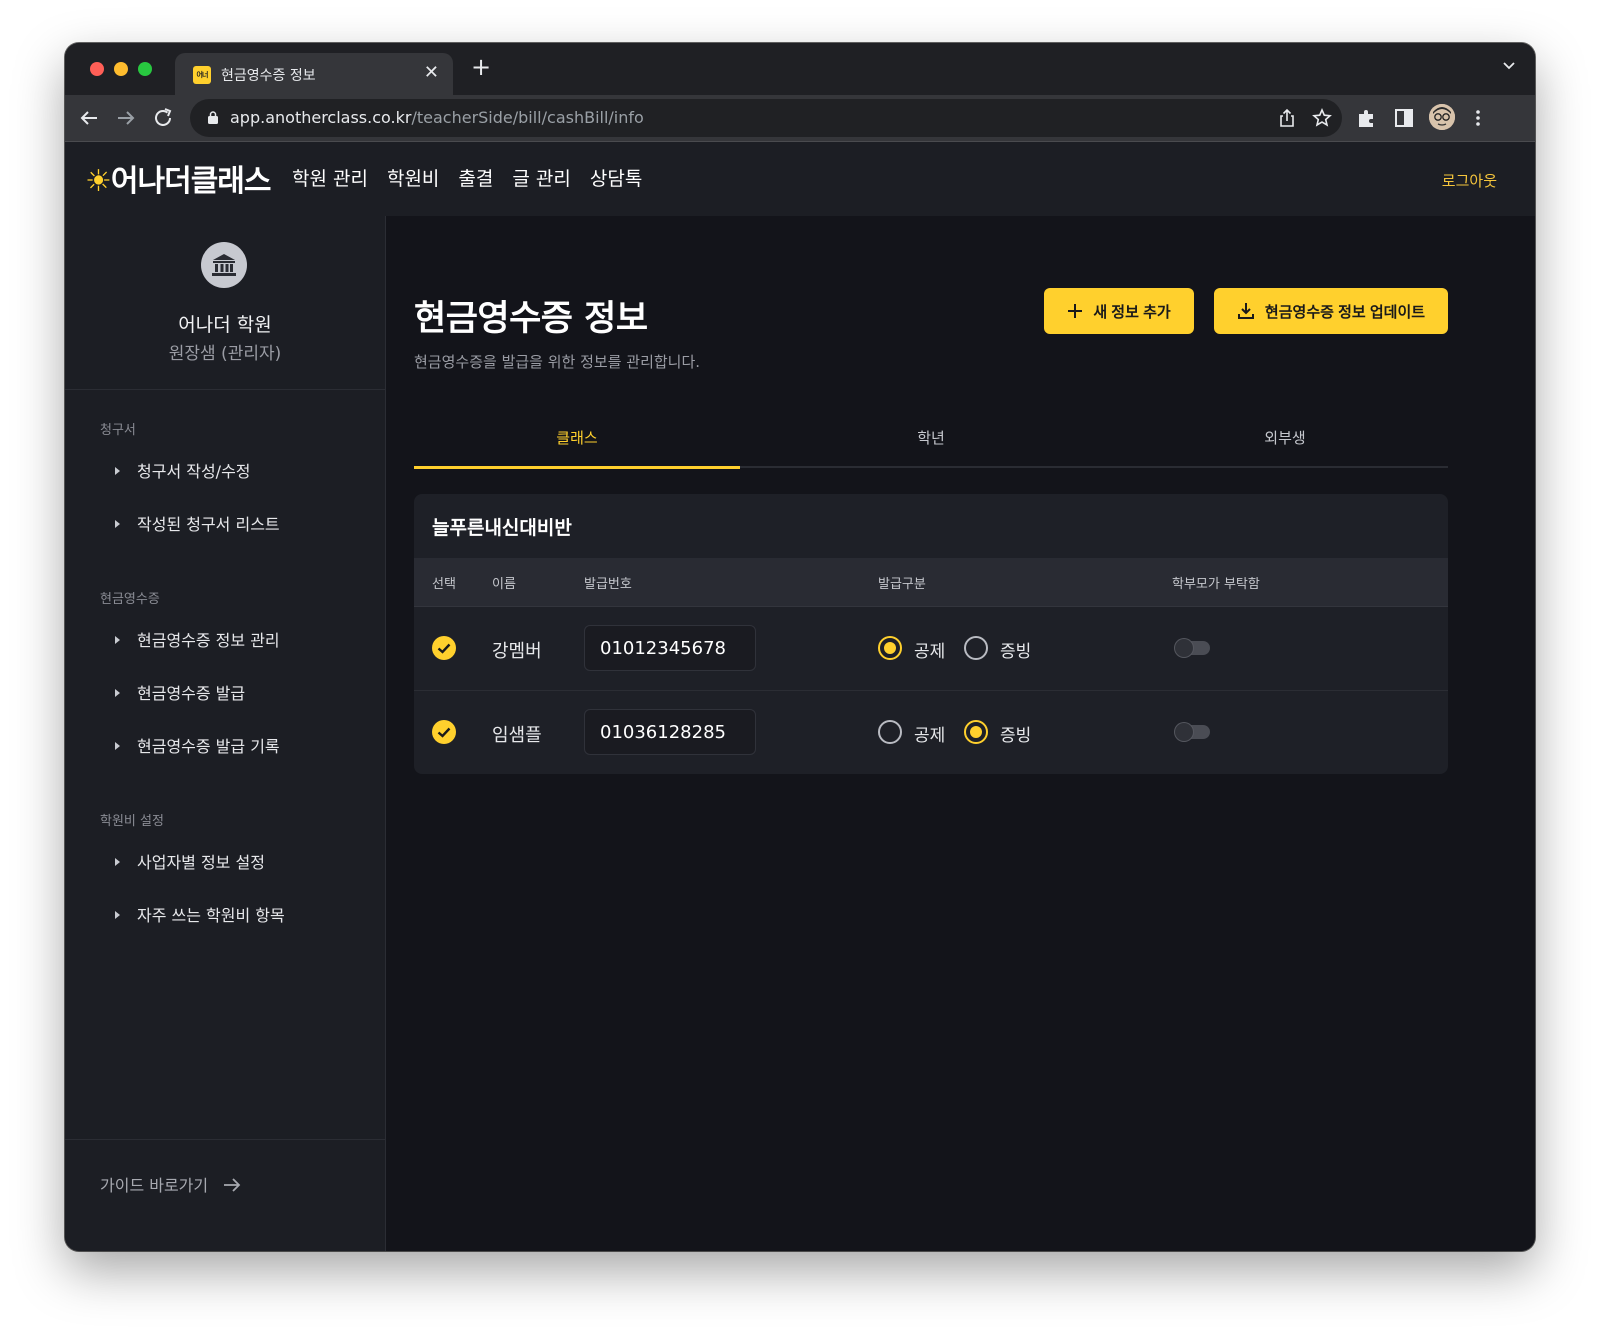 This screenshot has width=1600, height=1338. Describe the element at coordinates (97, 69) in the screenshot. I see `close-window-button` at that location.